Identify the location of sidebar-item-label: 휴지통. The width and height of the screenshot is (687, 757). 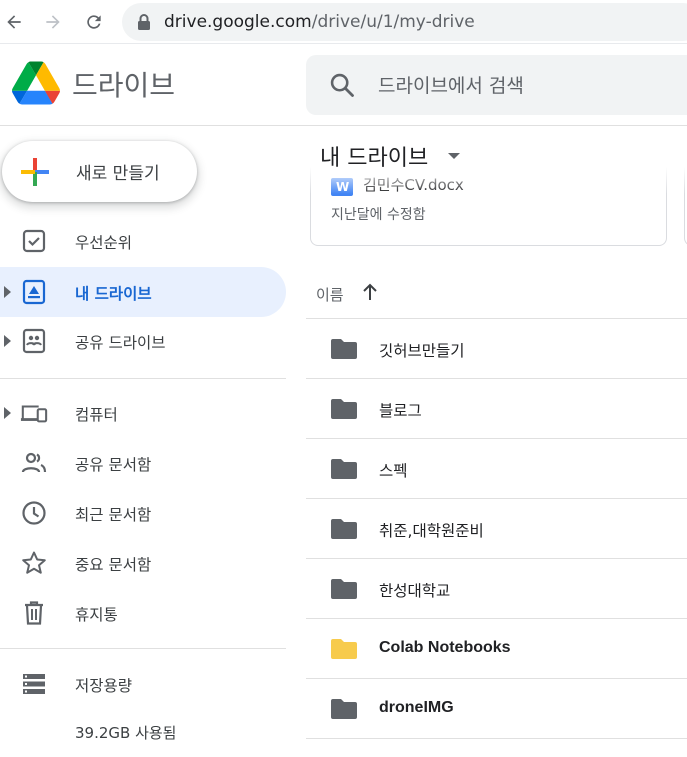
(96, 615).